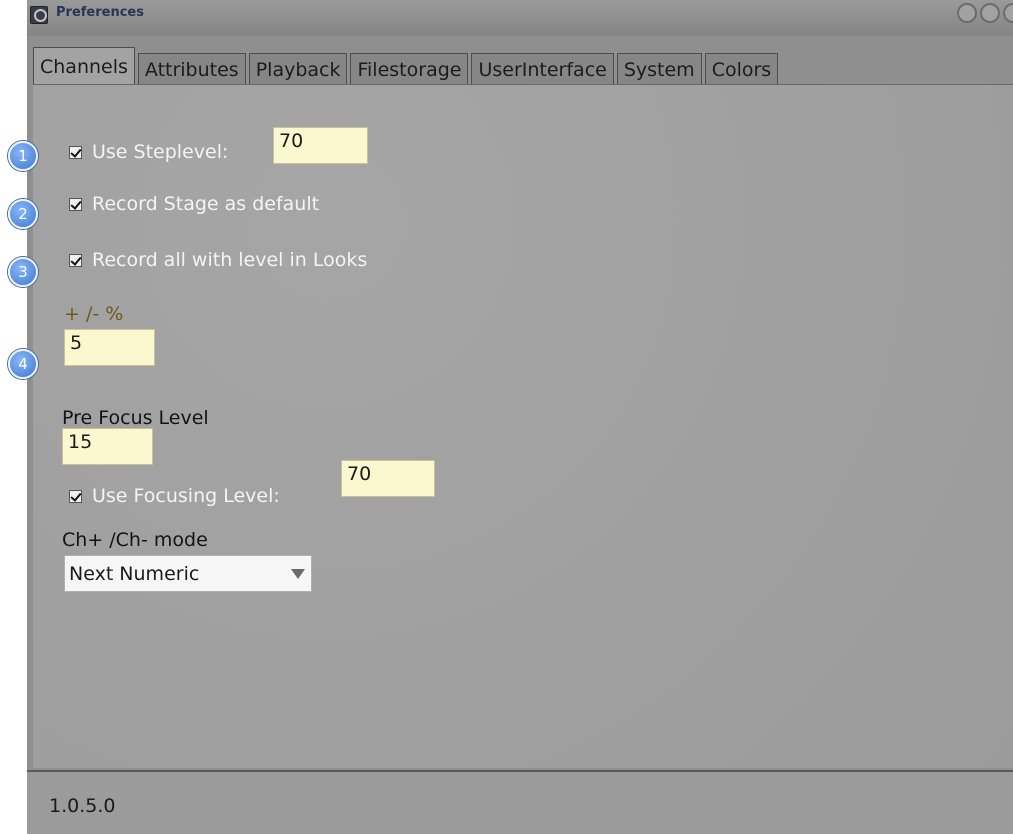  What do you see at coordinates (75, 204) in the screenshot?
I see `record-stage-checkbox` at bounding box center [75, 204].